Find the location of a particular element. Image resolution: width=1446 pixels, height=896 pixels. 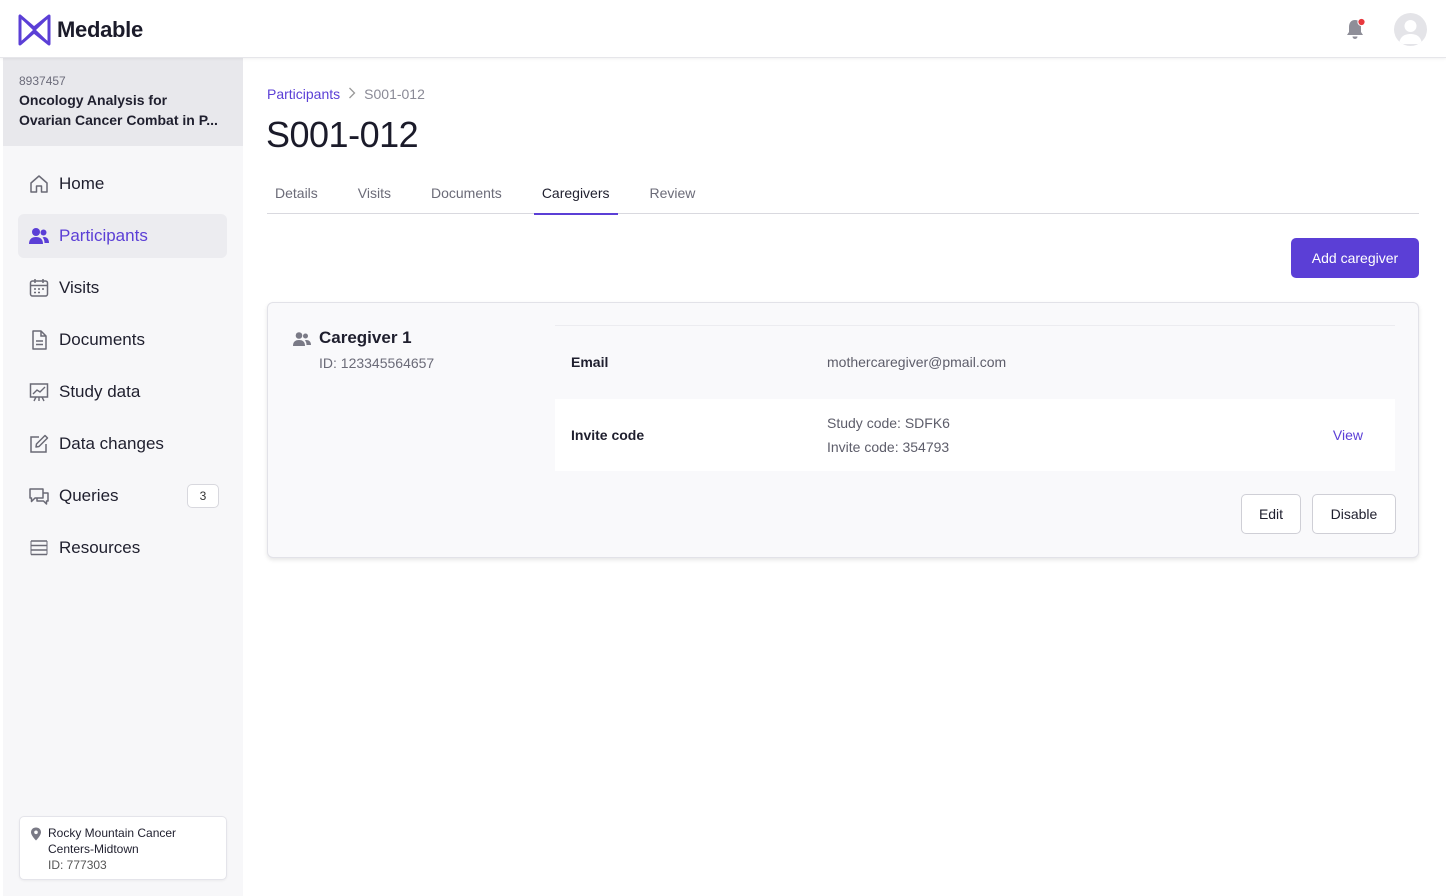

medable-logo: Medable is located at coordinates (80, 30).